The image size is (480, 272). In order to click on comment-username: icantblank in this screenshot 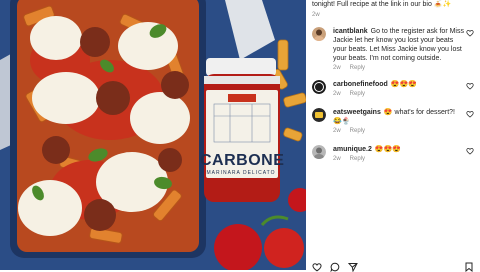, I will do `click(350, 31)`.